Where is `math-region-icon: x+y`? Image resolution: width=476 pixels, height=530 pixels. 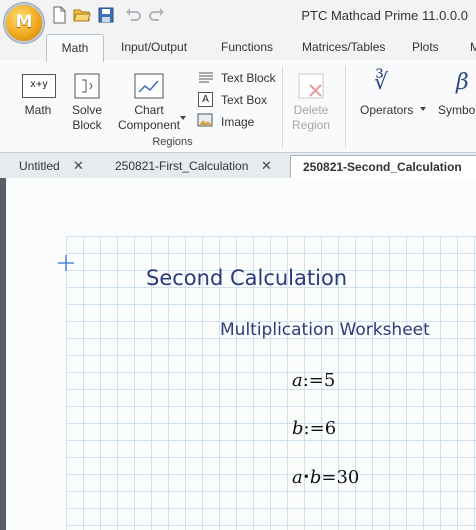 math-region-icon: x+y is located at coordinates (39, 86).